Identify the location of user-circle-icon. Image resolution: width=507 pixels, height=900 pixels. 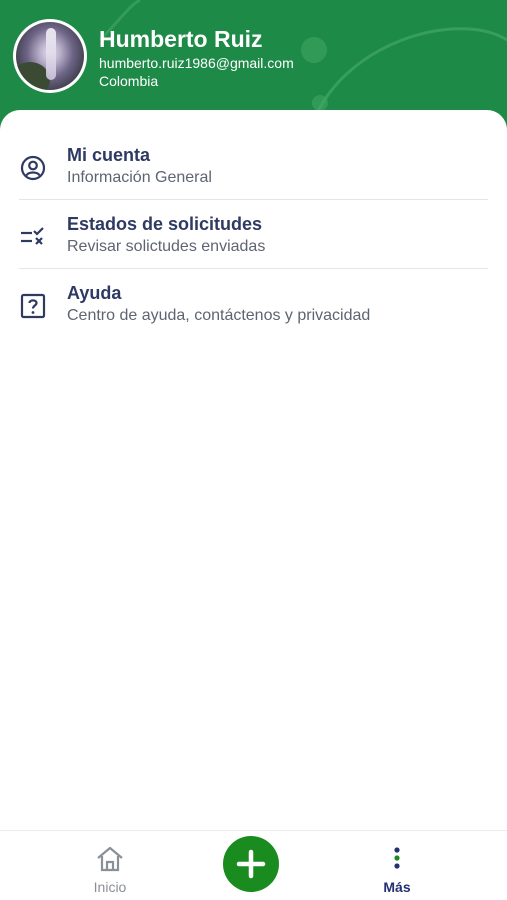
(33, 168).